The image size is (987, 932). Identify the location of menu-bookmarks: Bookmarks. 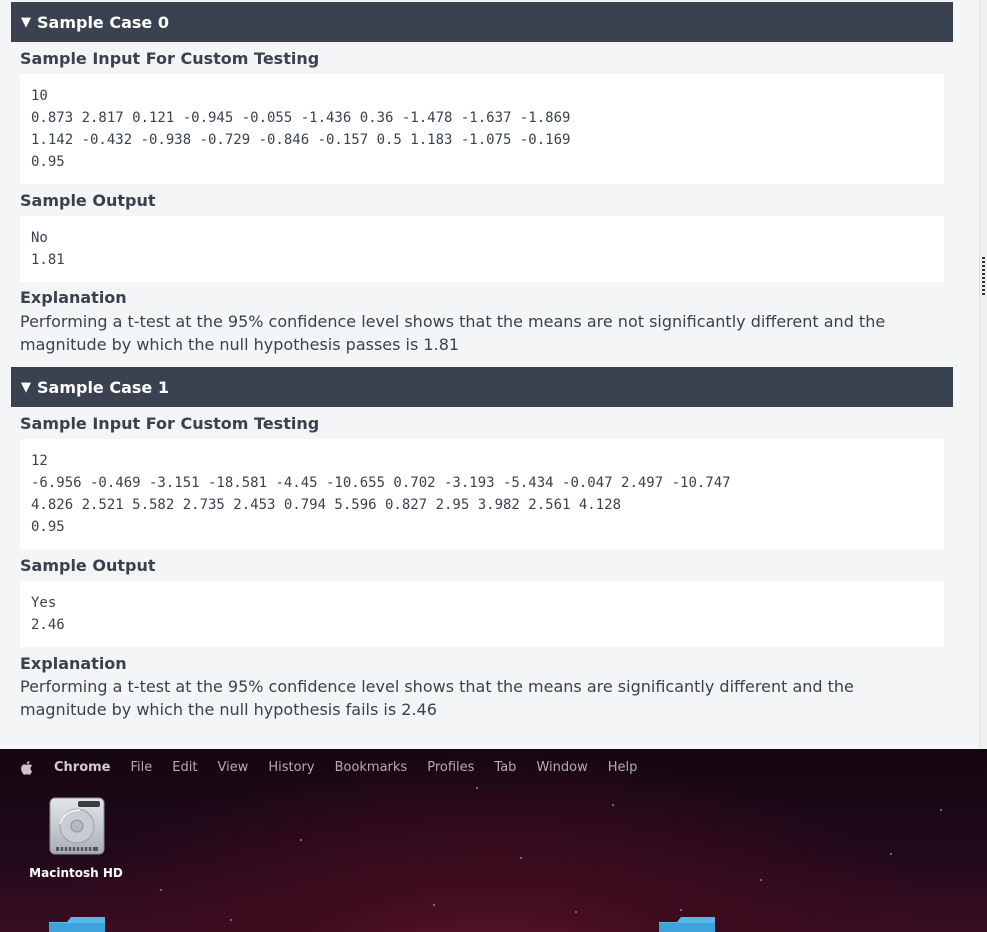
(371, 767).